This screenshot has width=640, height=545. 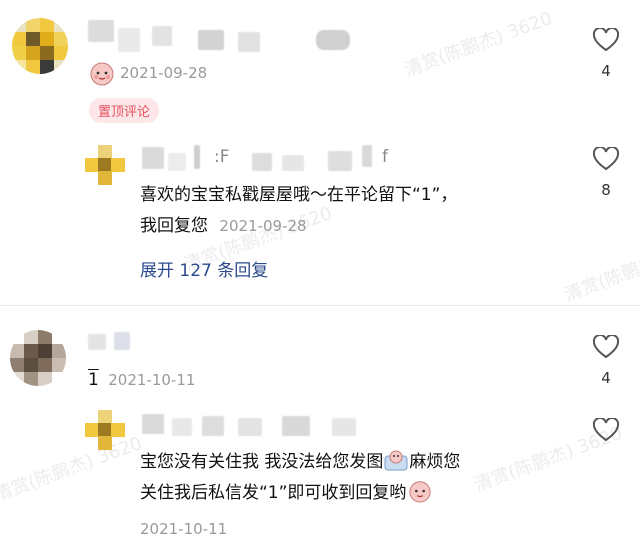 I want to click on divider, so click(x=320, y=305).